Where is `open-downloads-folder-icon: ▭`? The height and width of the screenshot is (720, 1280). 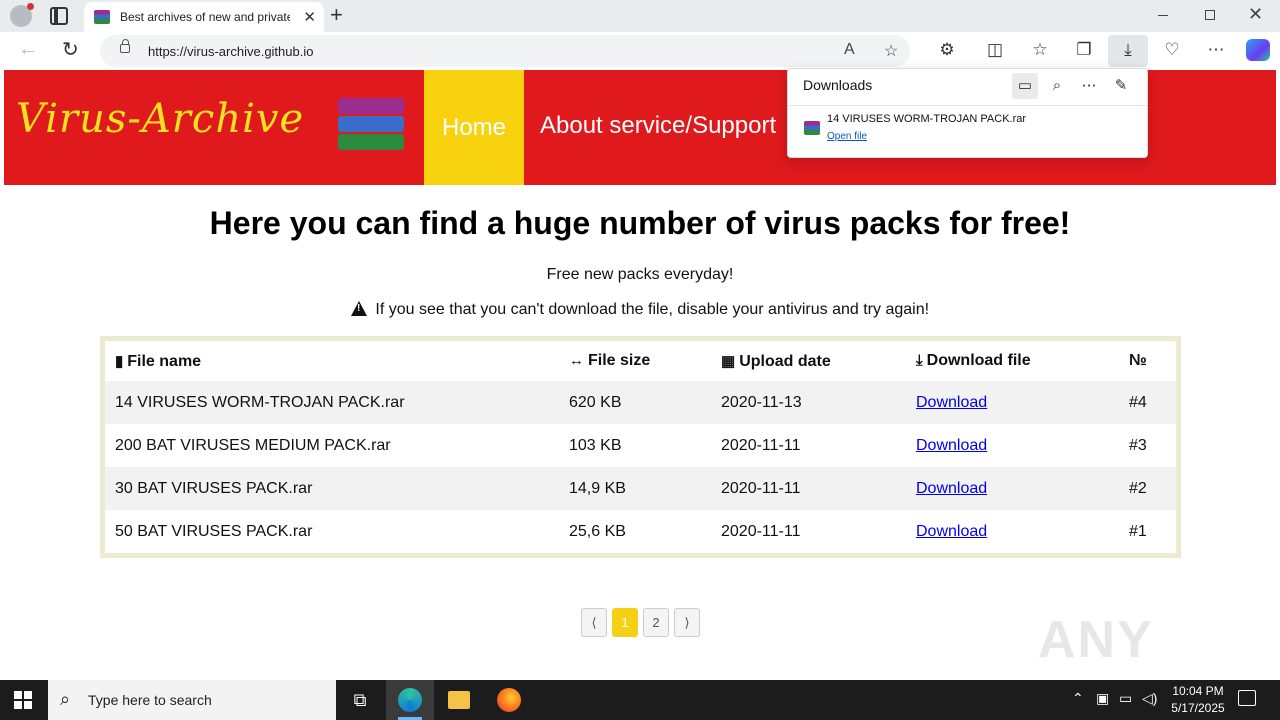
open-downloads-folder-icon: ▭ is located at coordinates (1025, 86).